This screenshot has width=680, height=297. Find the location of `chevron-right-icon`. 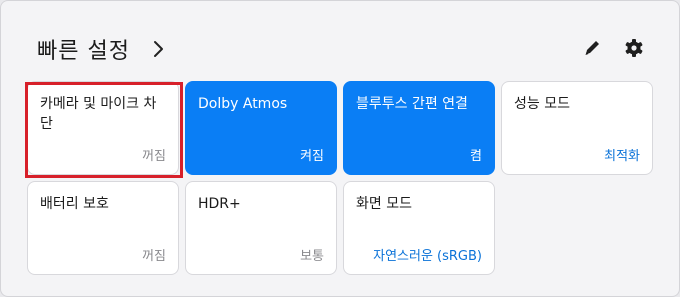

chevron-right-icon is located at coordinates (158, 49).